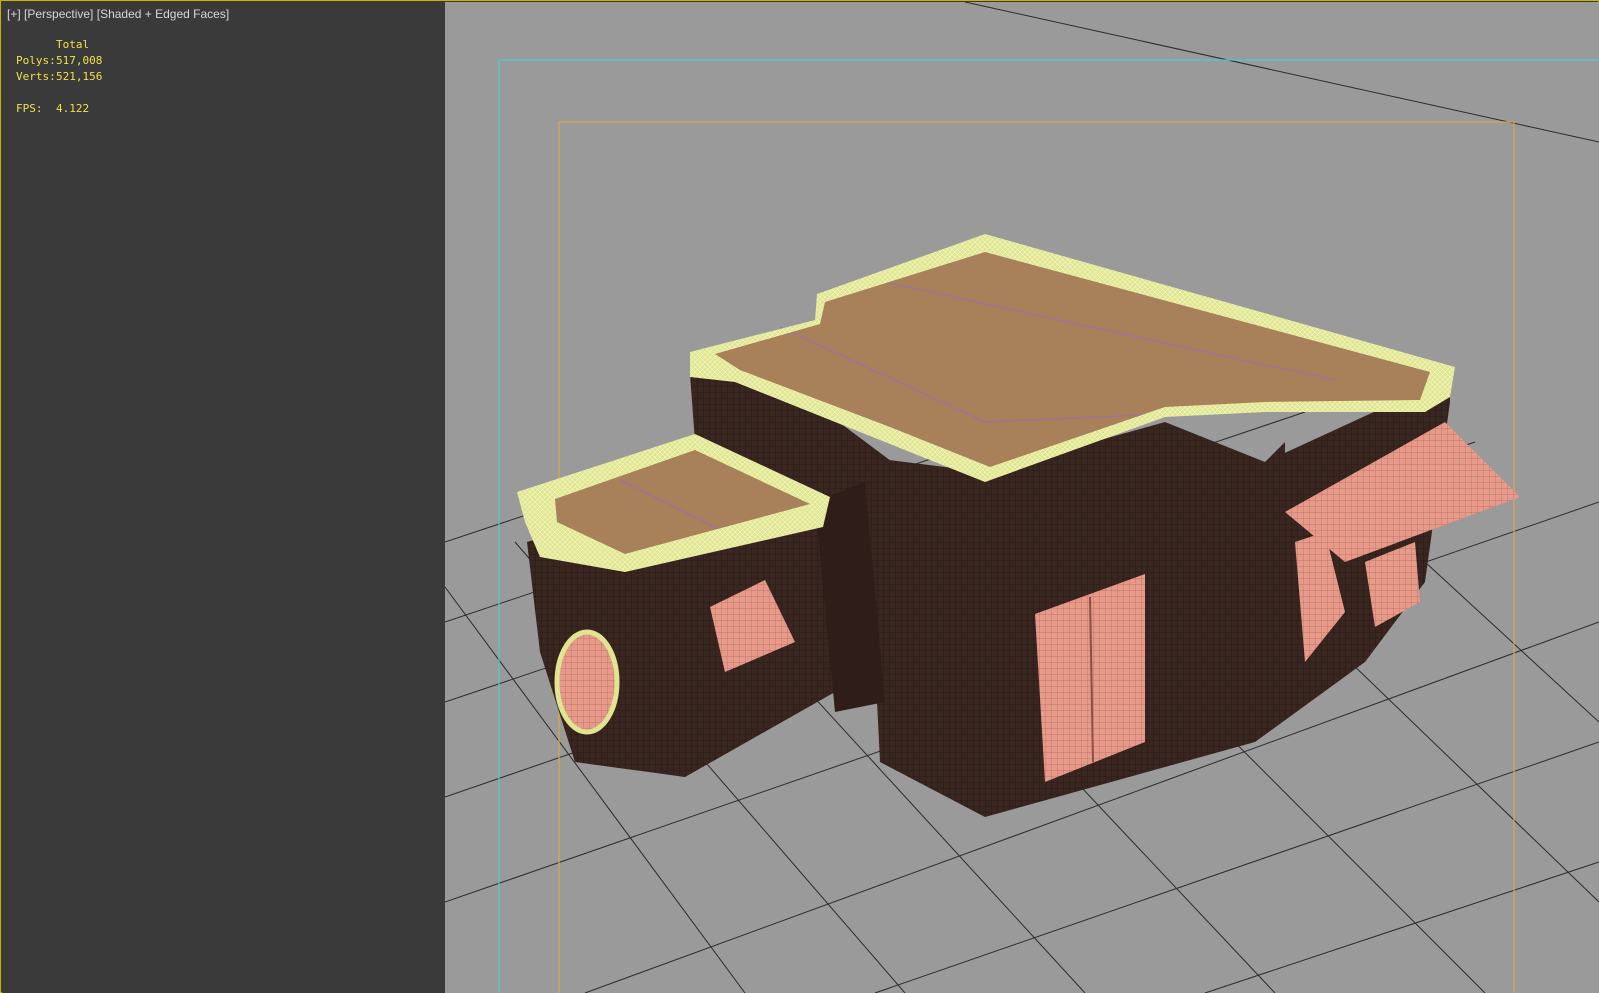 The height and width of the screenshot is (993, 1599). I want to click on fps-value: 4.122, so click(73, 108).